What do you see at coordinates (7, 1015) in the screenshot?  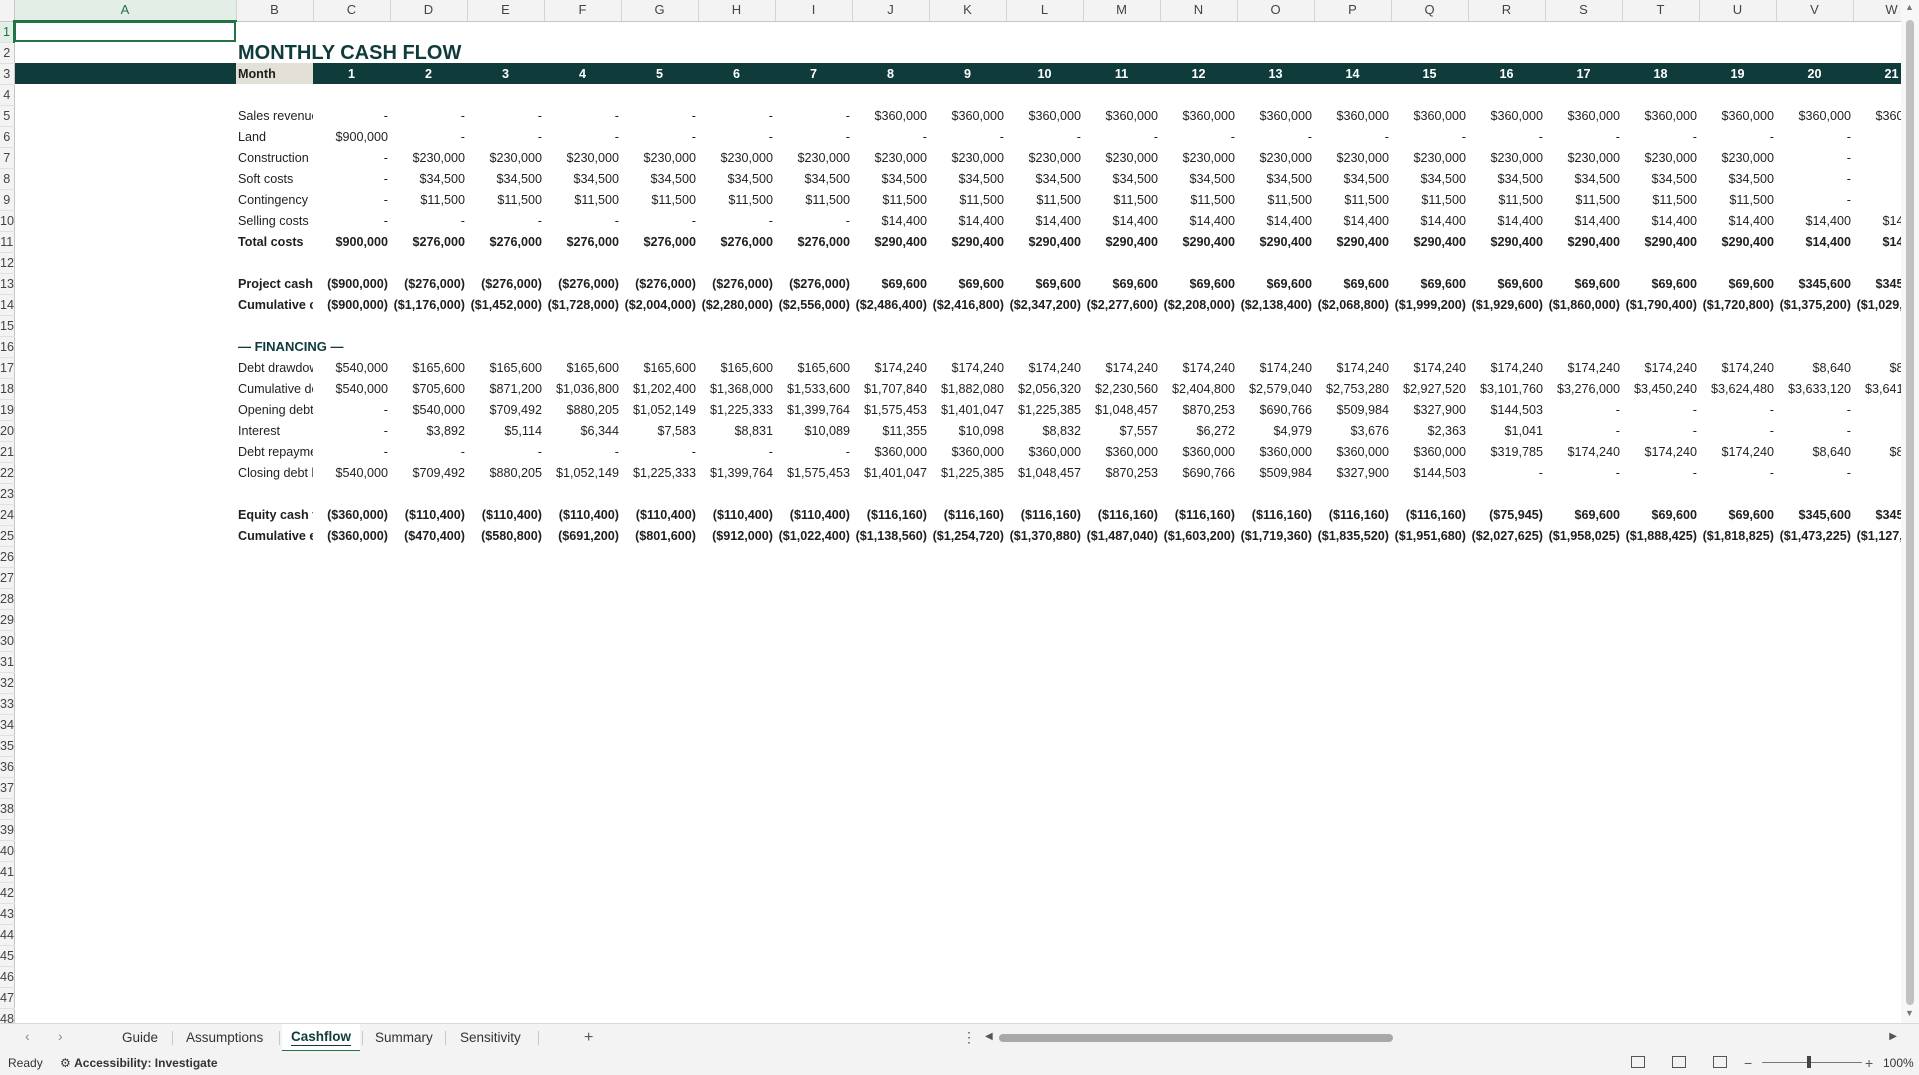 I see `row-header-48: 48` at bounding box center [7, 1015].